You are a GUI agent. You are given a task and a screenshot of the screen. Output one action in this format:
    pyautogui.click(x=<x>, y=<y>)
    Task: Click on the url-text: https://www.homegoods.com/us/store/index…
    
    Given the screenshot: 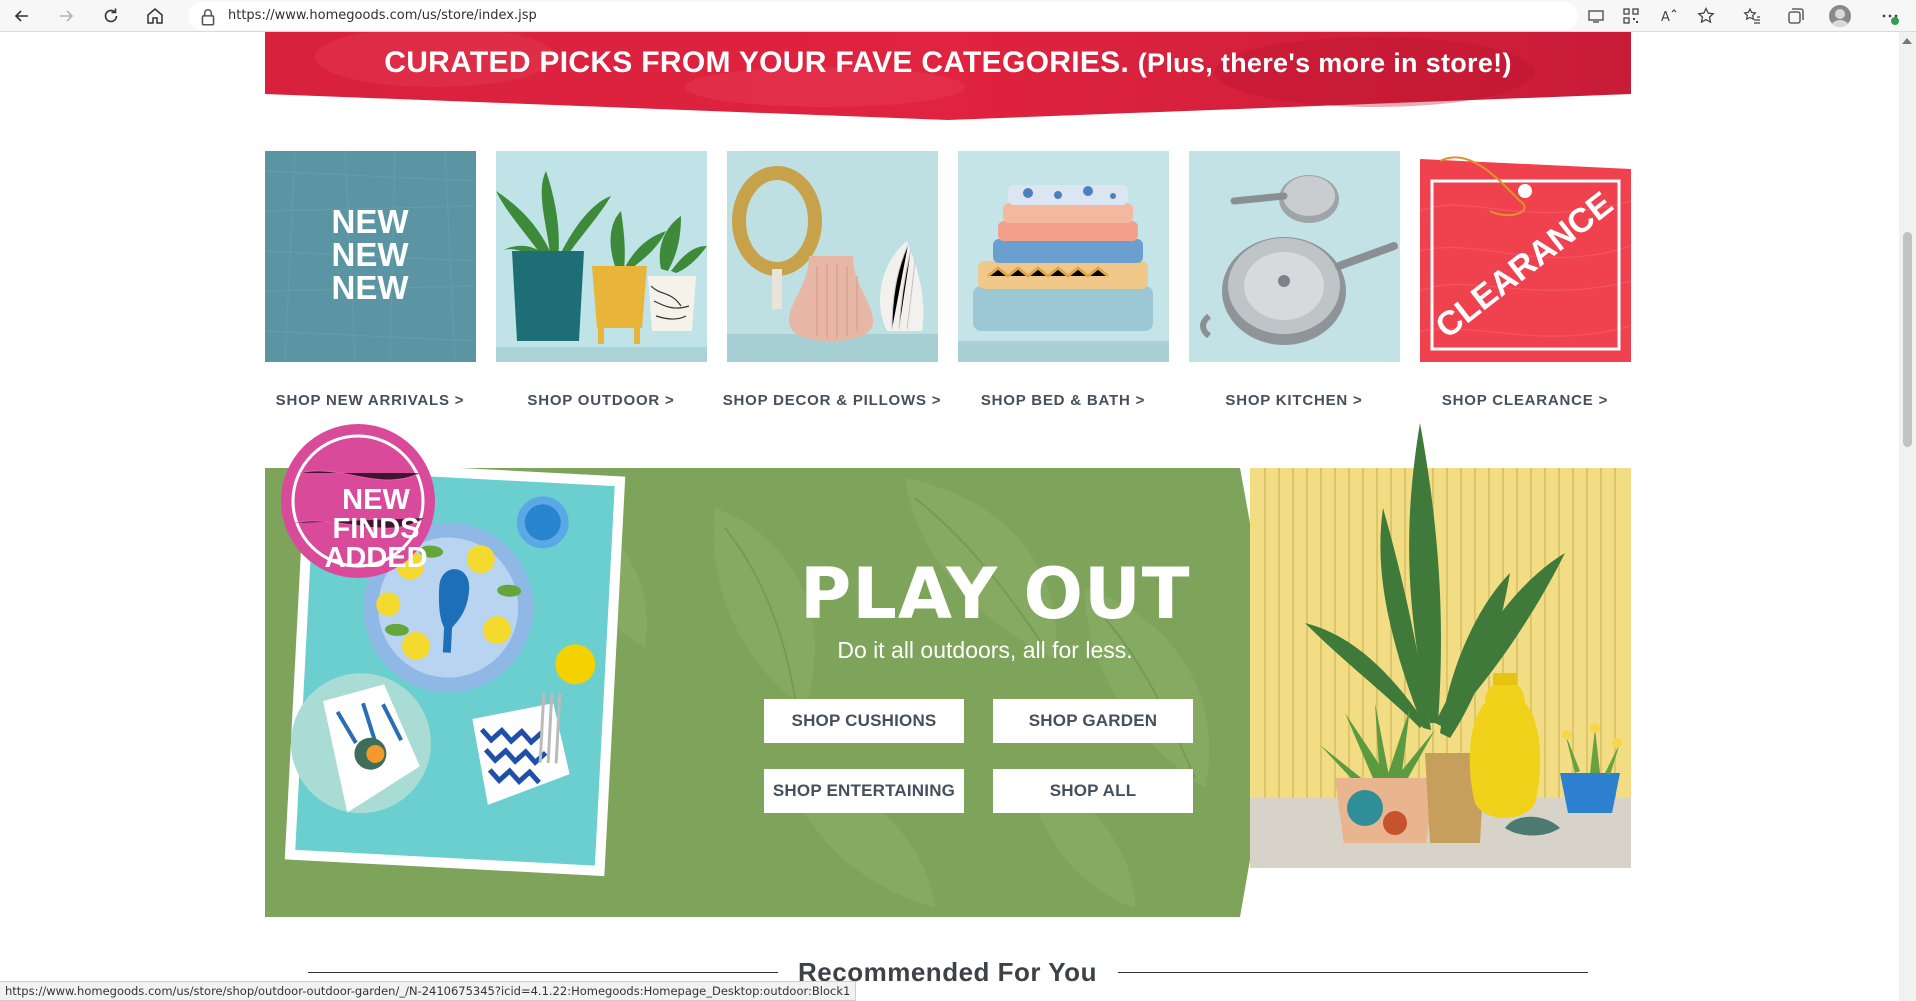 What is the action you would take?
    pyautogui.click(x=382, y=15)
    